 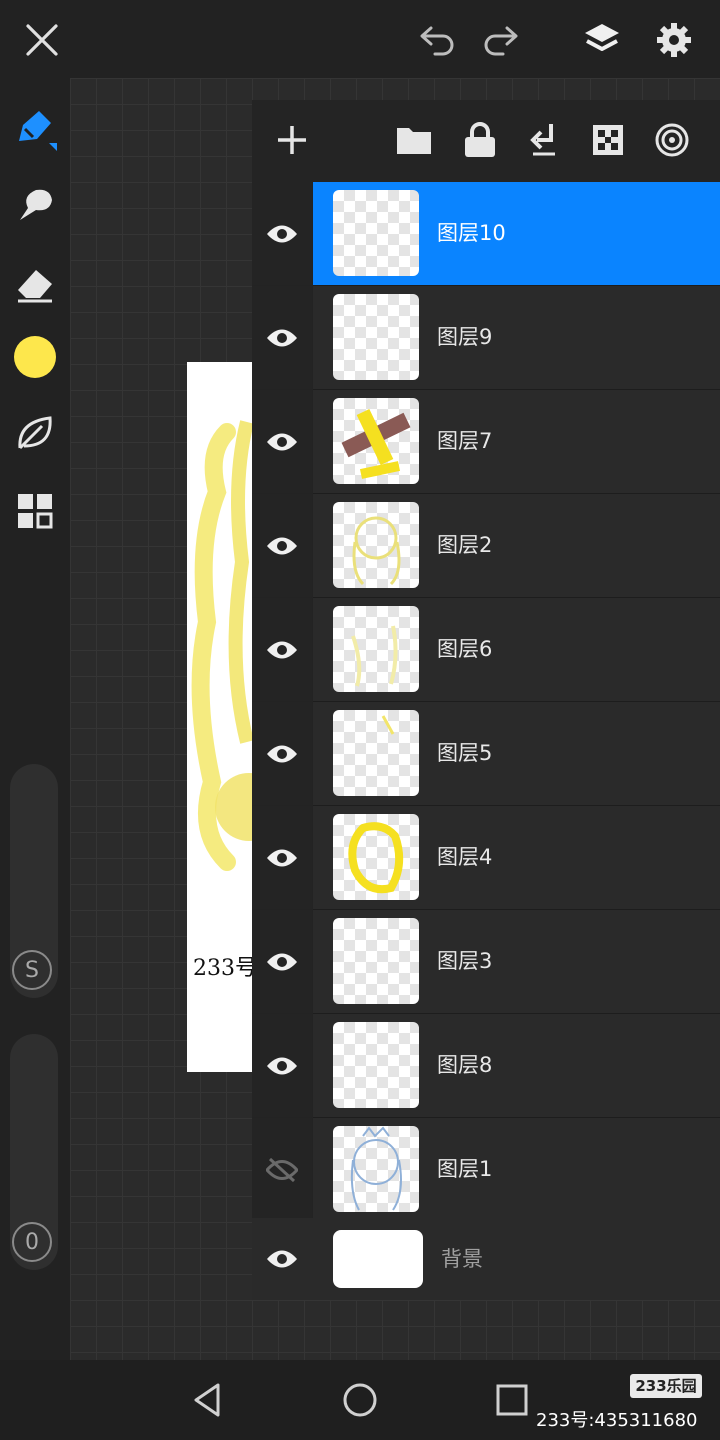 I want to click on layer-name: 图层4, so click(x=465, y=857).